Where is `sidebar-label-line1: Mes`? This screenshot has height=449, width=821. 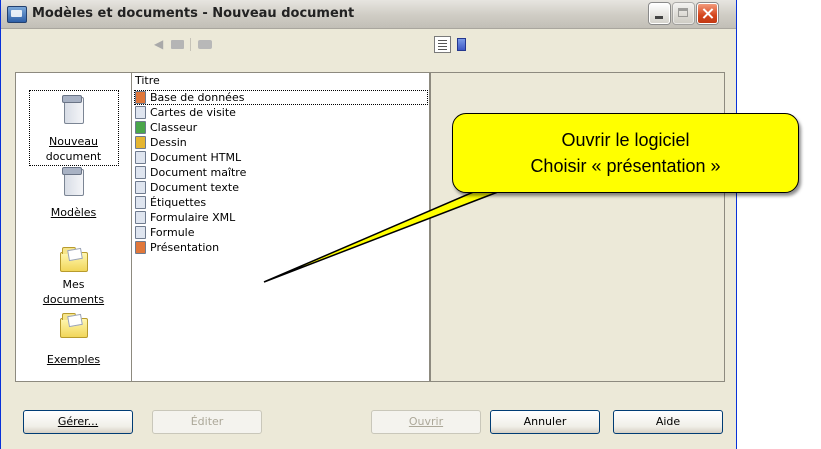 sidebar-label-line1: Mes is located at coordinates (73, 284).